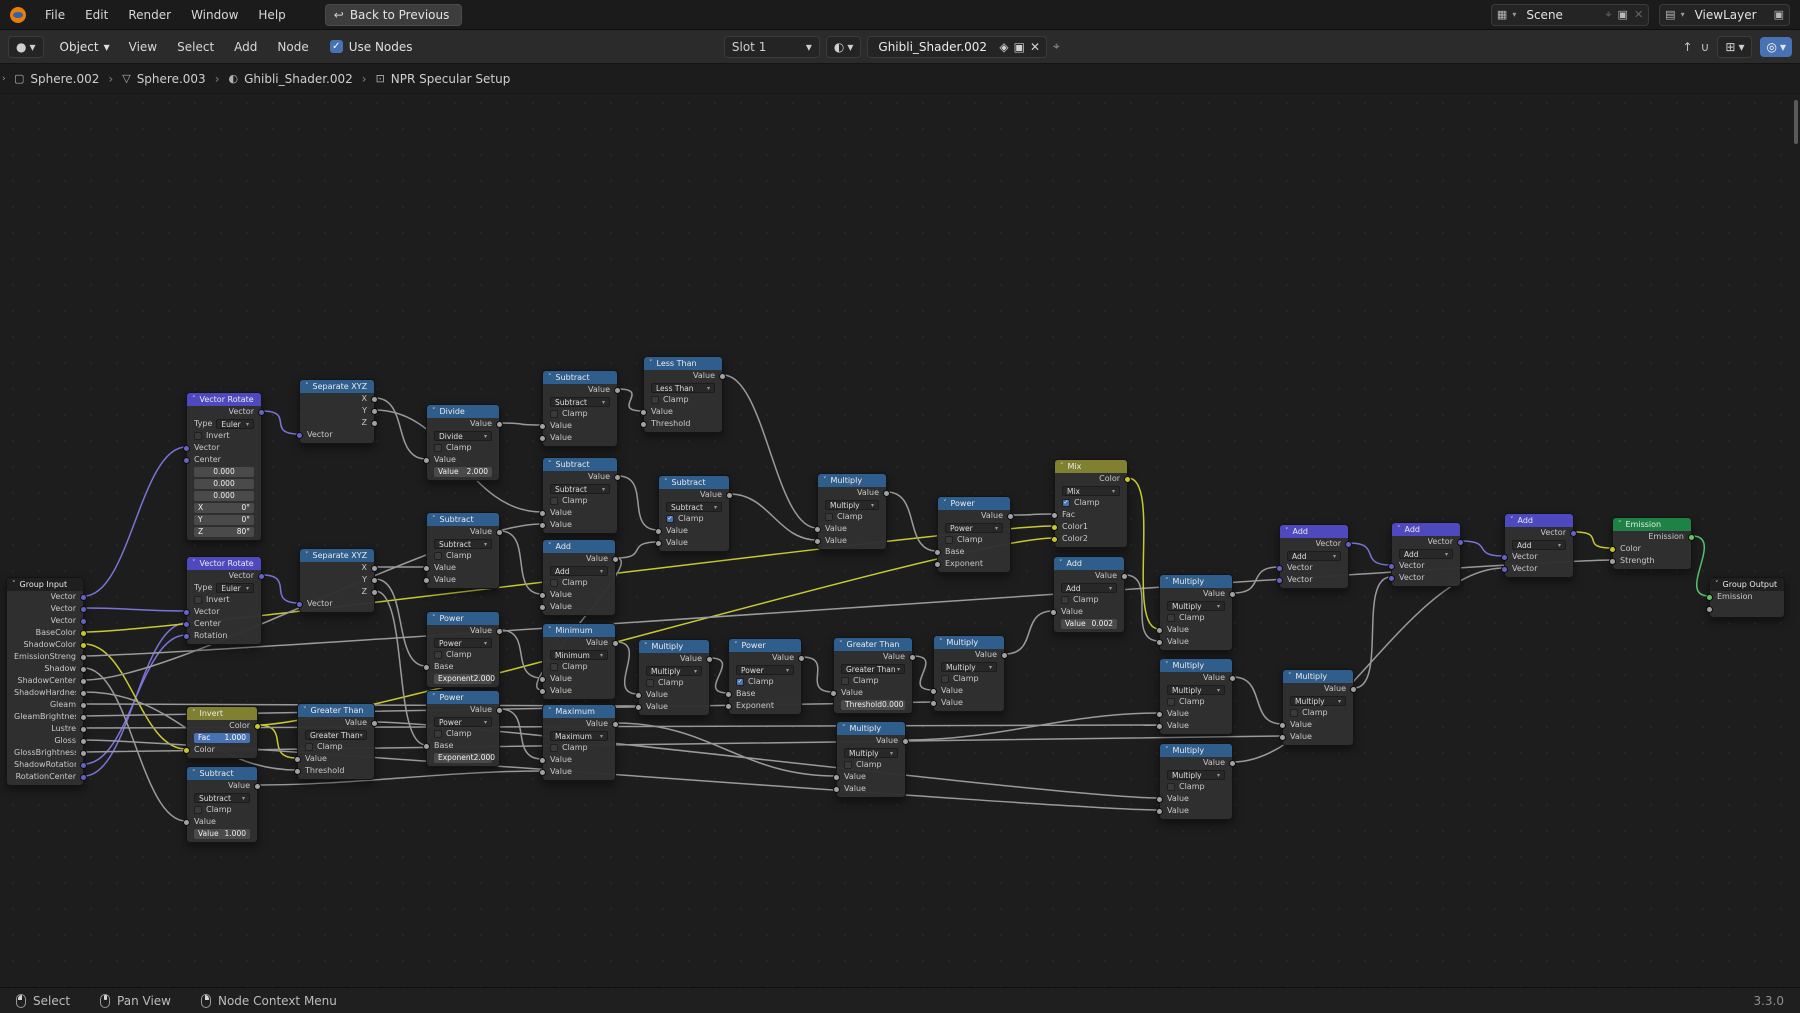 The width and height of the screenshot is (1800, 1013). I want to click on blender-logo-icon, so click(18, 14).